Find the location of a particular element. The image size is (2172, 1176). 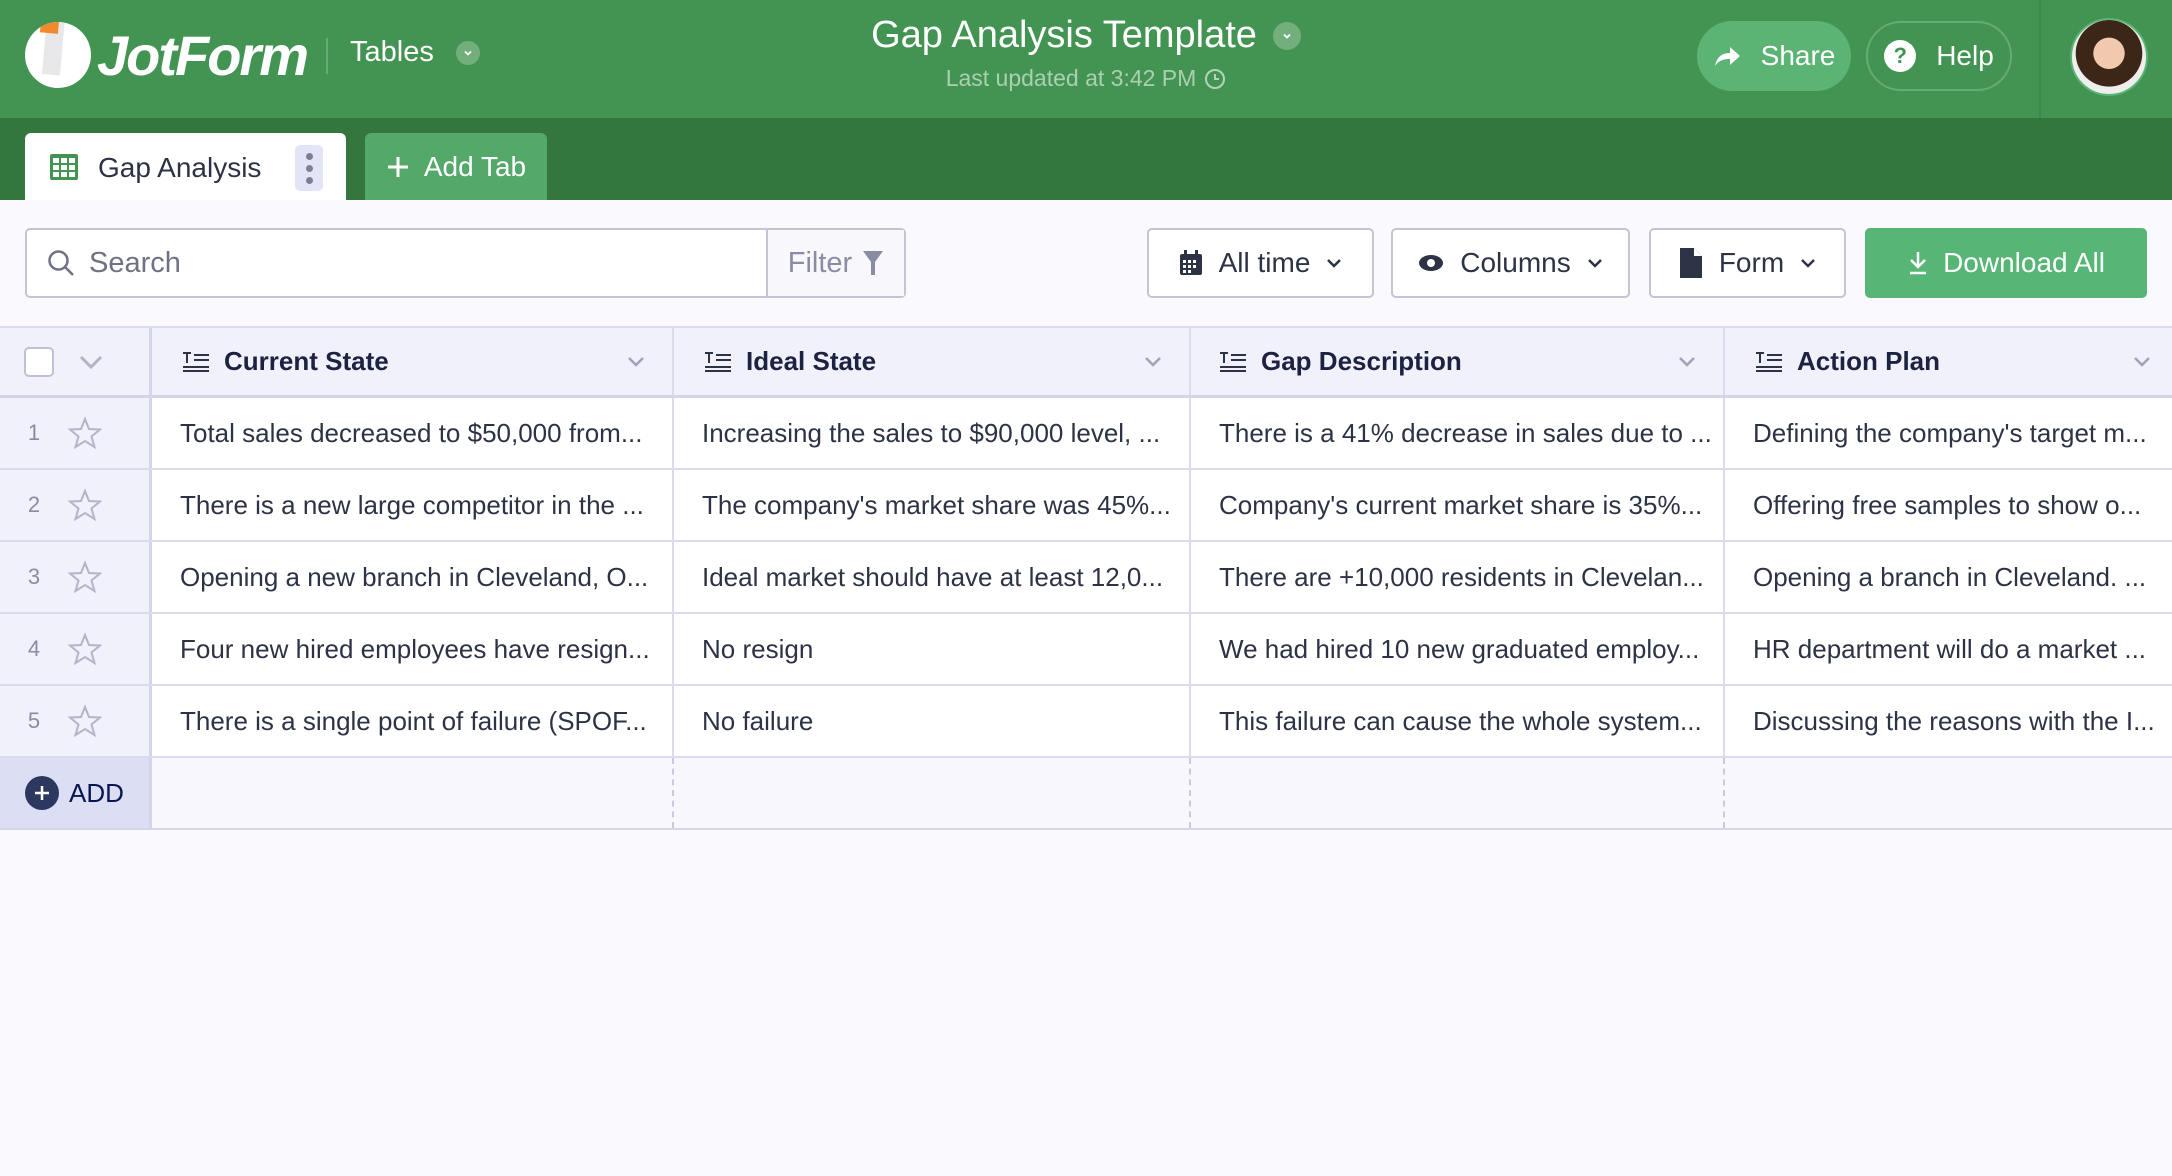

row-header: 2 is located at coordinates (76, 505).